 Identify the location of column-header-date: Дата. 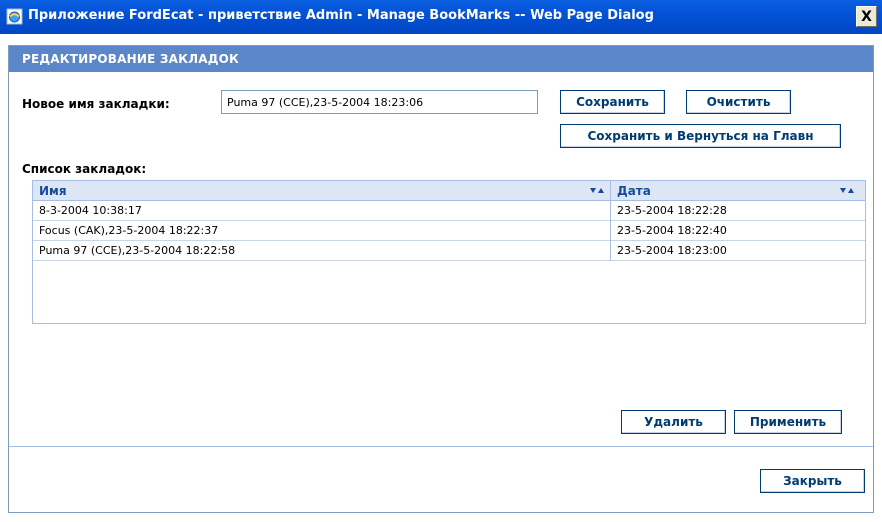
(738, 191).